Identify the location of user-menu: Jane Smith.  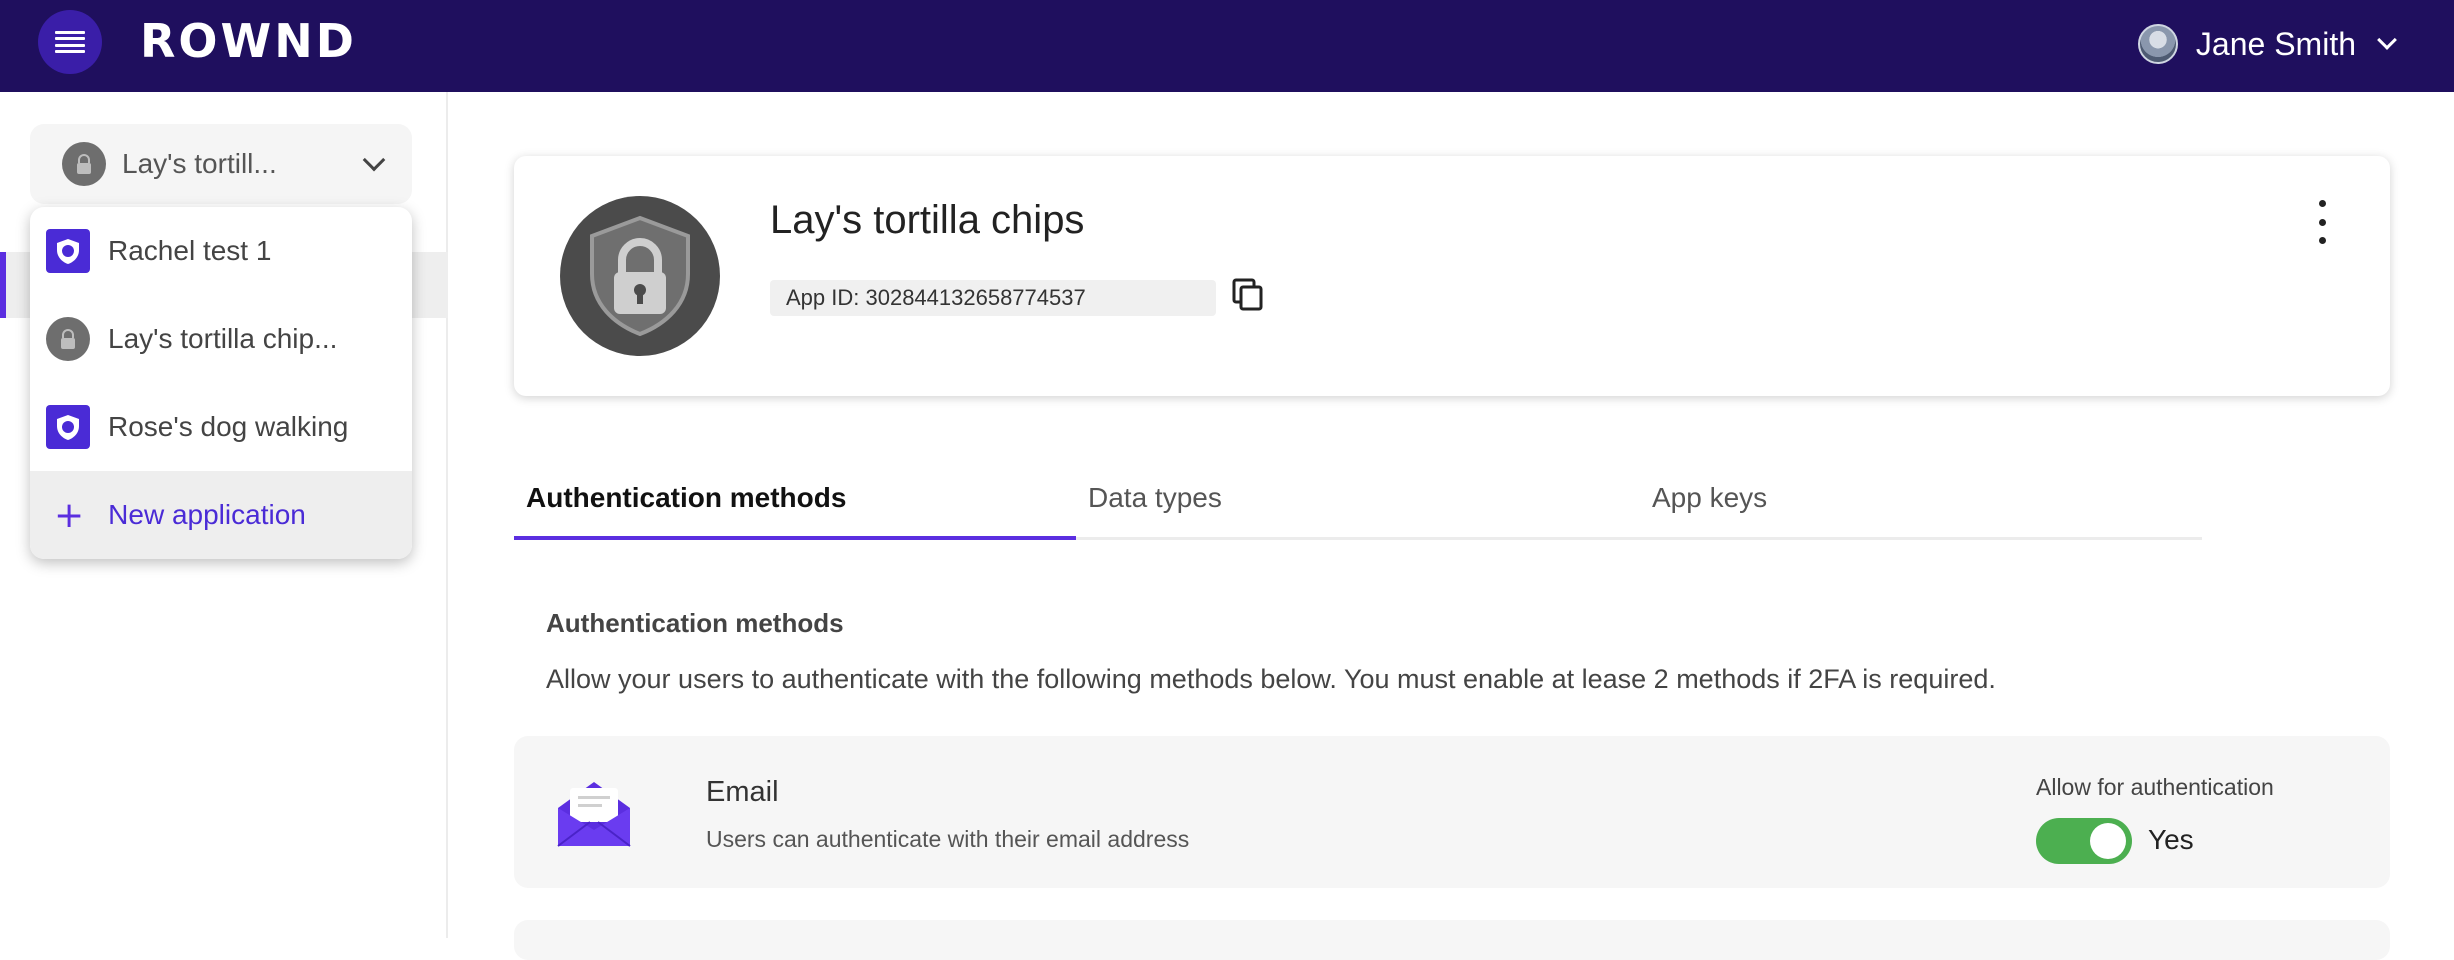
(2267, 44).